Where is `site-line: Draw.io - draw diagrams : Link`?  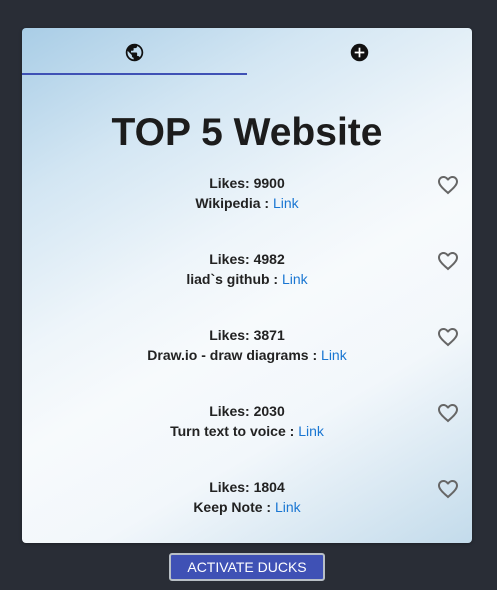
site-line: Draw.io - draw diagrams : Link is located at coordinates (247, 355).